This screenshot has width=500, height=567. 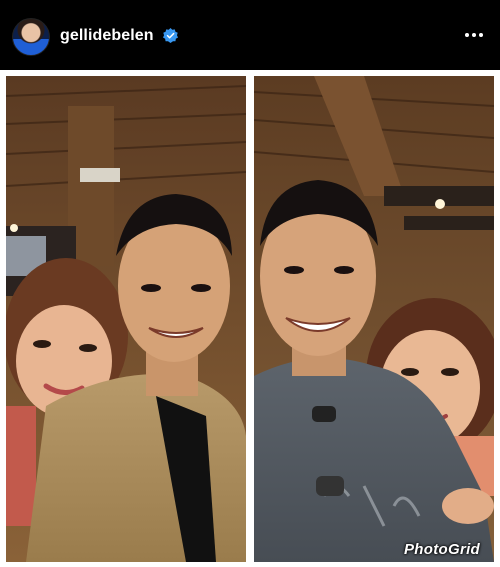 I want to click on profile-avatar, so click(x=31, y=37).